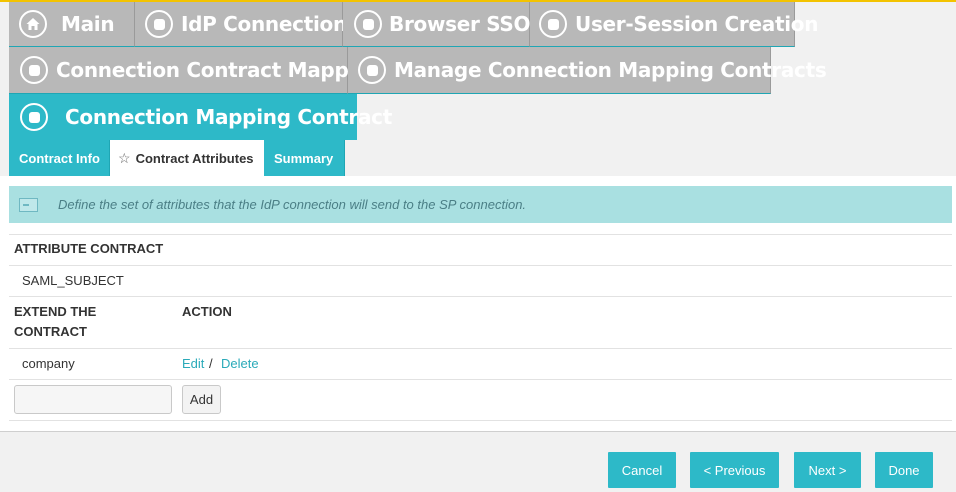 This screenshot has height=492, width=956. Describe the element at coordinates (697, 24) in the screenshot. I see `breadcrumb-label: User-Session Creation` at that location.